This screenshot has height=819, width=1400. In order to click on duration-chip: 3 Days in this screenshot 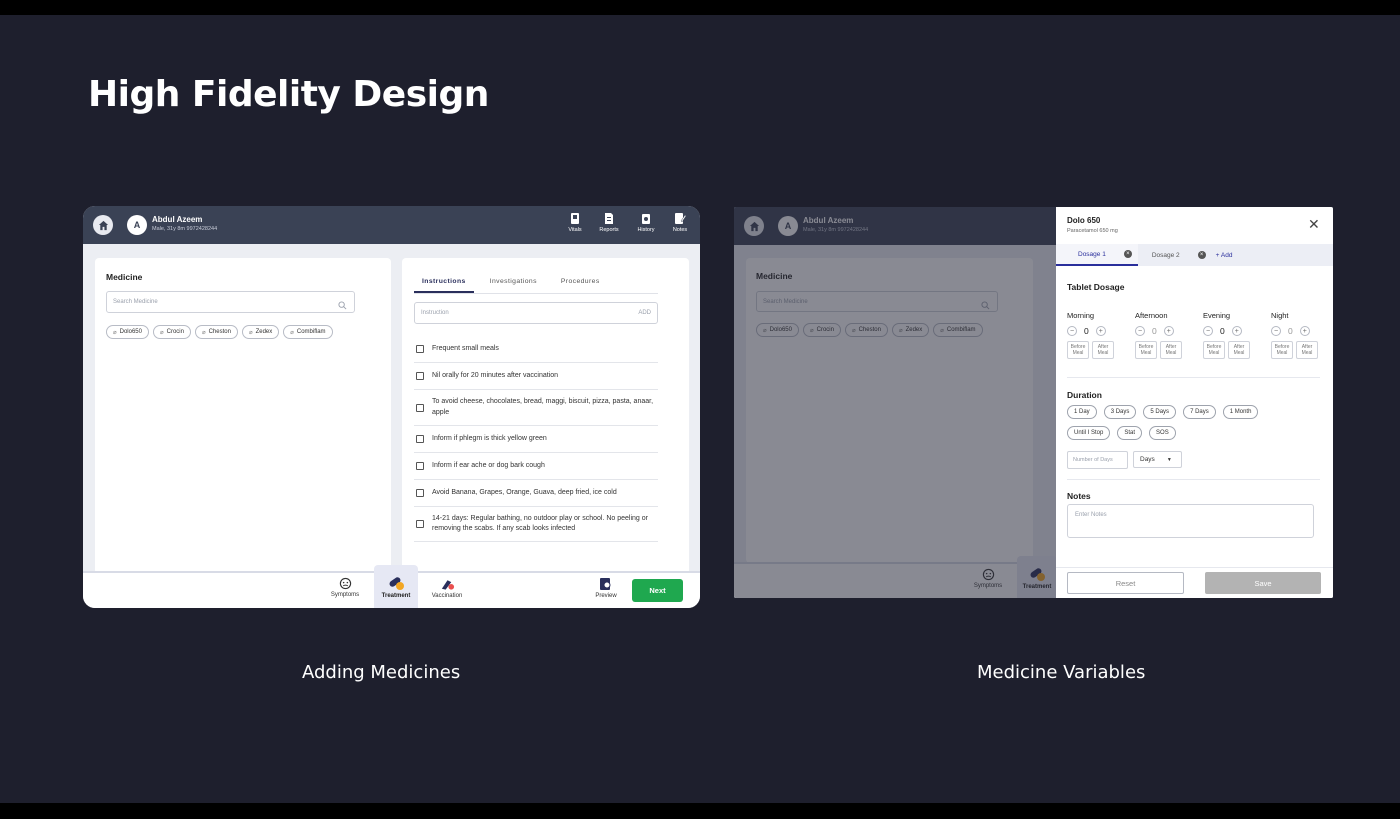, I will do `click(1120, 412)`.